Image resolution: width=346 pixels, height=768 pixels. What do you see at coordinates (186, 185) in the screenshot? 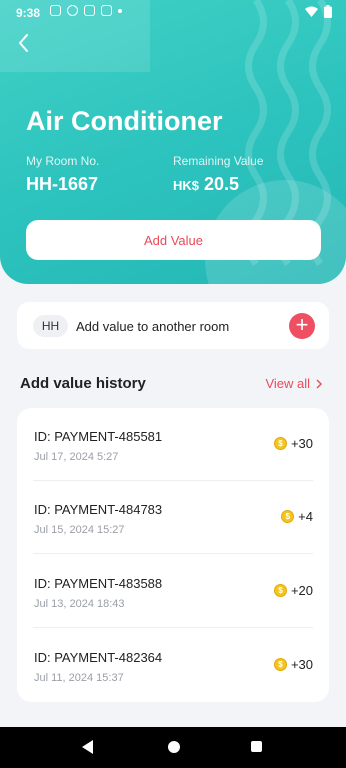
I see `currency-label: HK$` at bounding box center [186, 185].